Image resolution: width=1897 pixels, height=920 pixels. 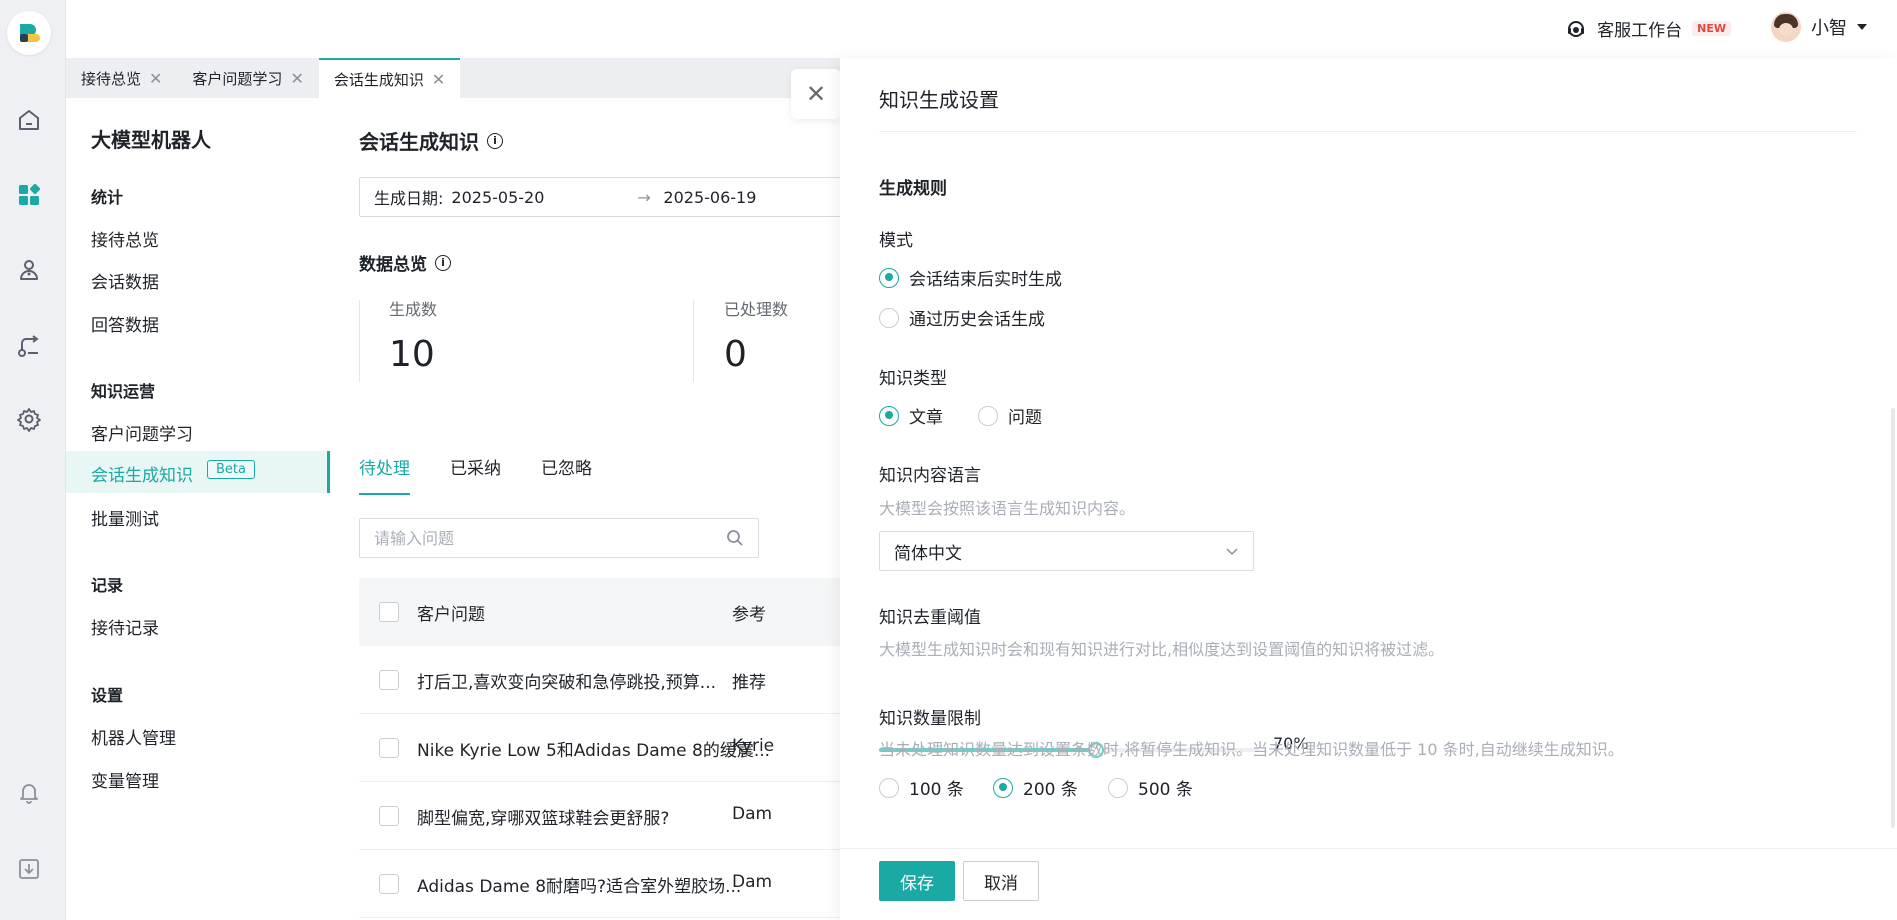 What do you see at coordinates (29, 33) in the screenshot?
I see `app-logo` at bounding box center [29, 33].